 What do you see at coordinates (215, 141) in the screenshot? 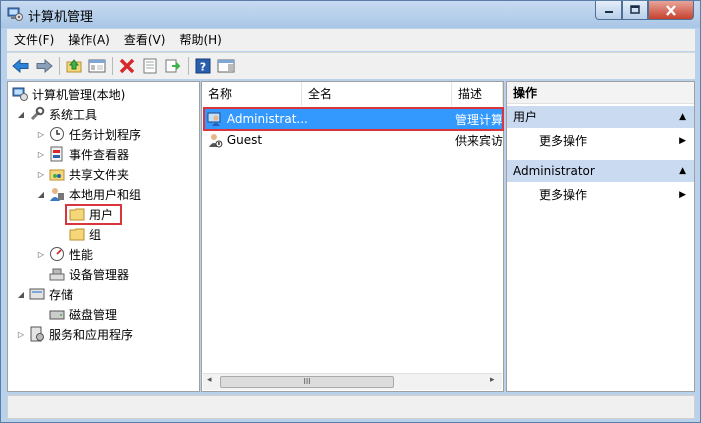
I see `disabled-user-icon` at bounding box center [215, 141].